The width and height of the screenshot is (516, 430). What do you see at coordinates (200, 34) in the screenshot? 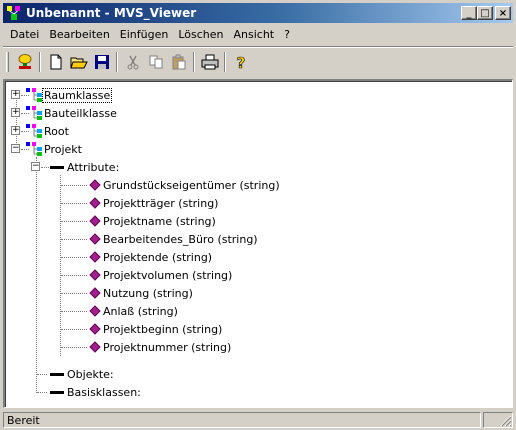
I see `menu-loeschen: Löschen` at bounding box center [200, 34].